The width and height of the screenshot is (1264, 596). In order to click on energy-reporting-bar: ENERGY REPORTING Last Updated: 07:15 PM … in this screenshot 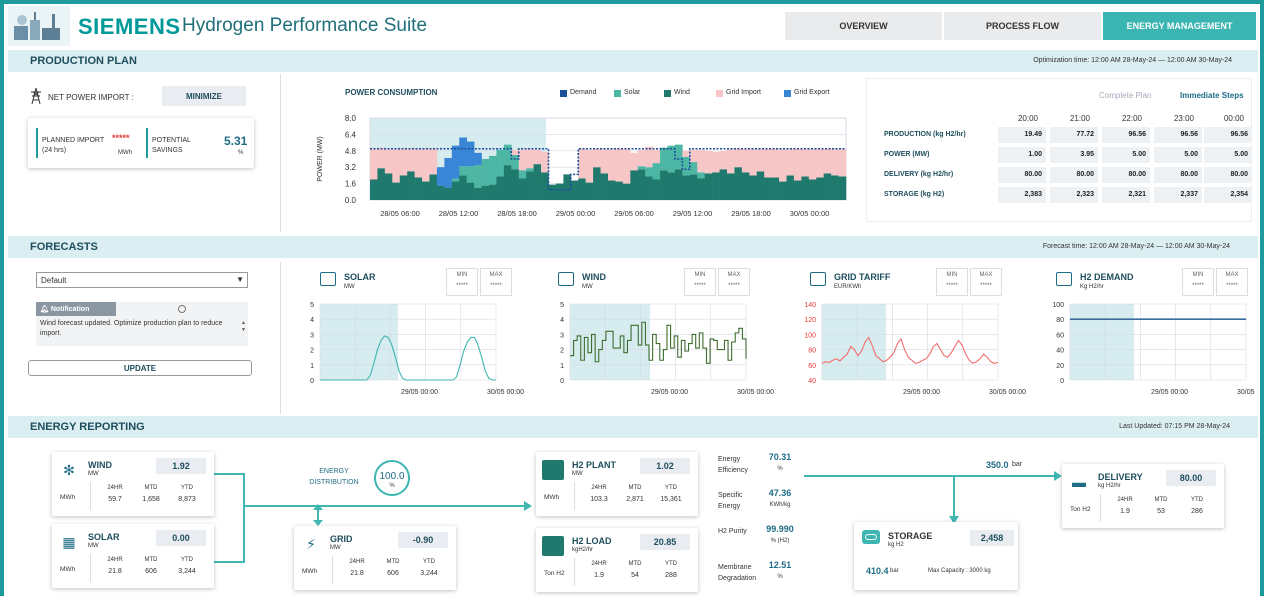, I will do `click(633, 427)`.